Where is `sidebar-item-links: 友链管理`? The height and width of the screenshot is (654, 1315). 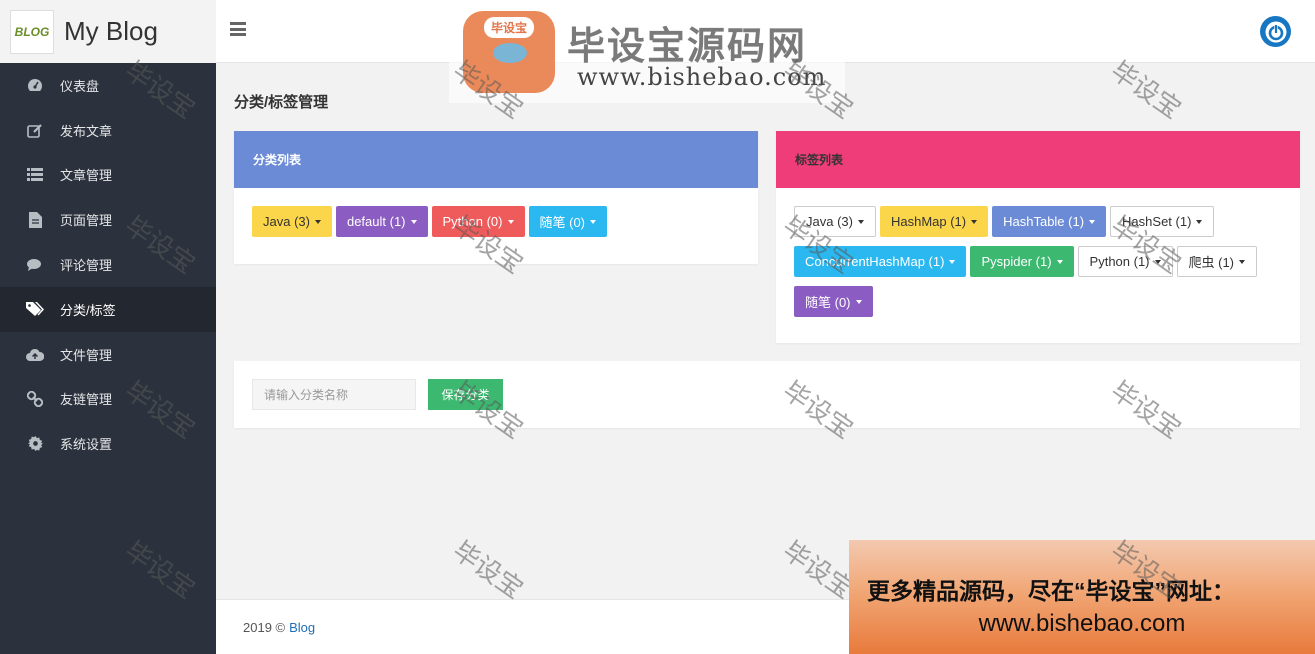 sidebar-item-links: 友链管理 is located at coordinates (108, 399).